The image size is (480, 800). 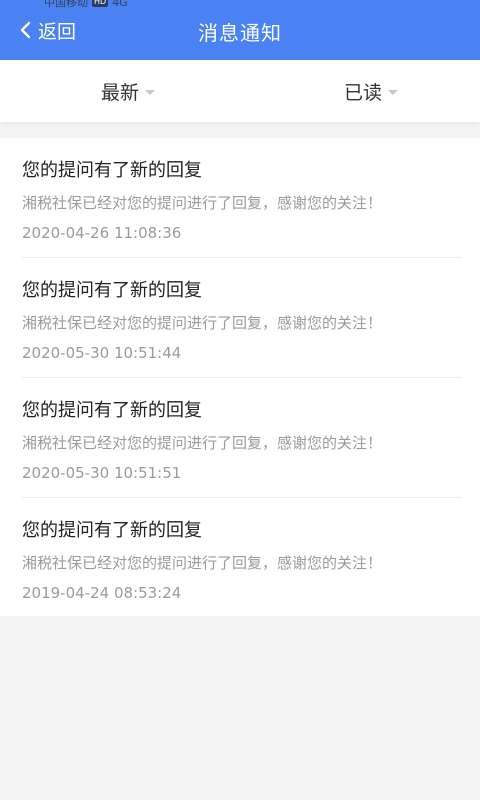 What do you see at coordinates (102, 593) in the screenshot?
I see `message-timestamp: 2019-04-24 08:53:24` at bounding box center [102, 593].